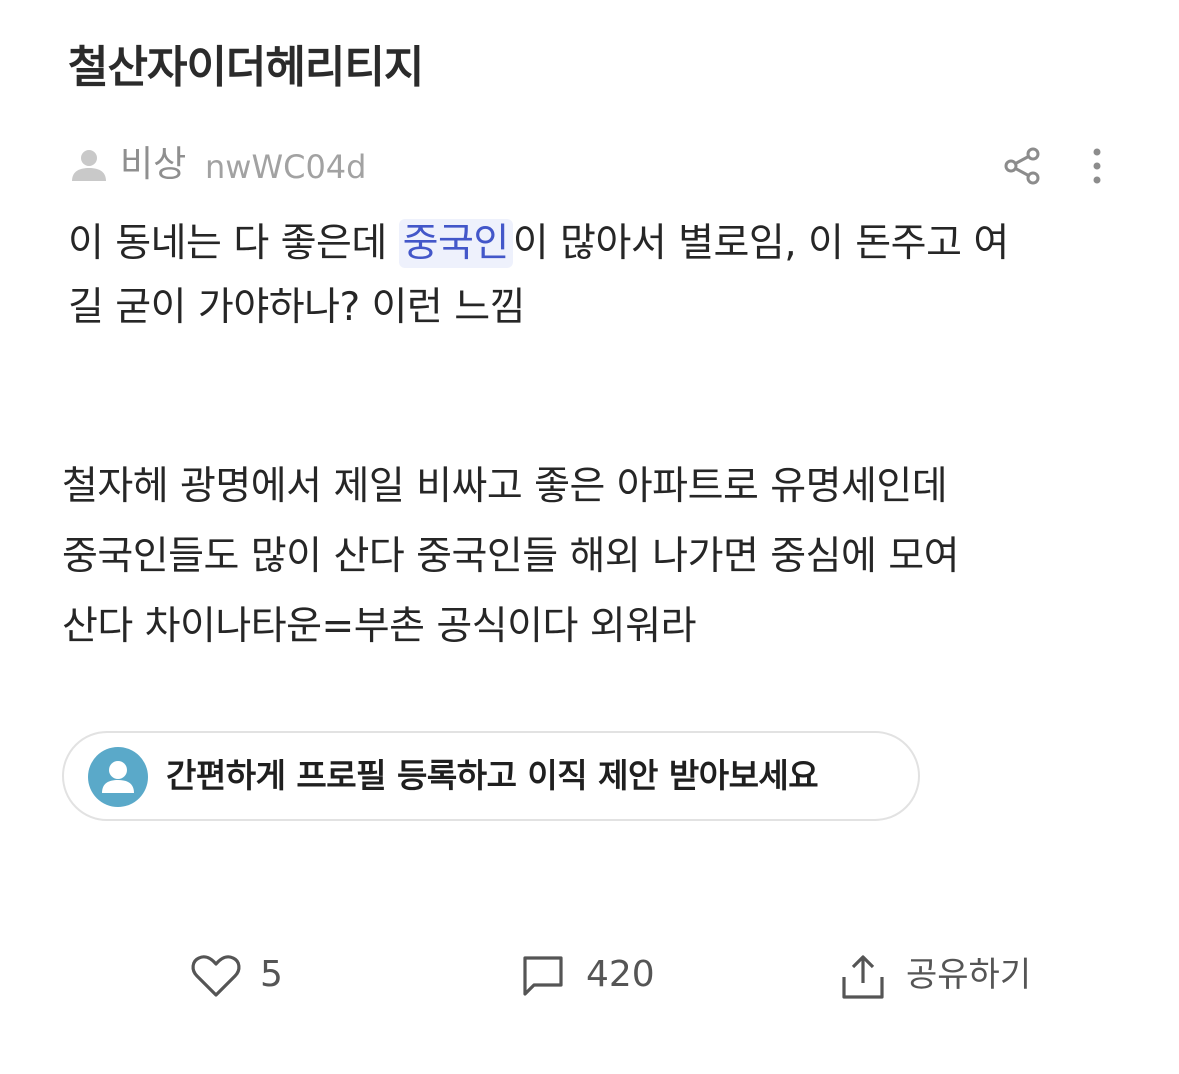 This screenshot has height=1074, width=1179. Describe the element at coordinates (760, 243) in the screenshot. I see `quote-text-after: 이 많아서 별로임, 이 돈주고 여` at that location.